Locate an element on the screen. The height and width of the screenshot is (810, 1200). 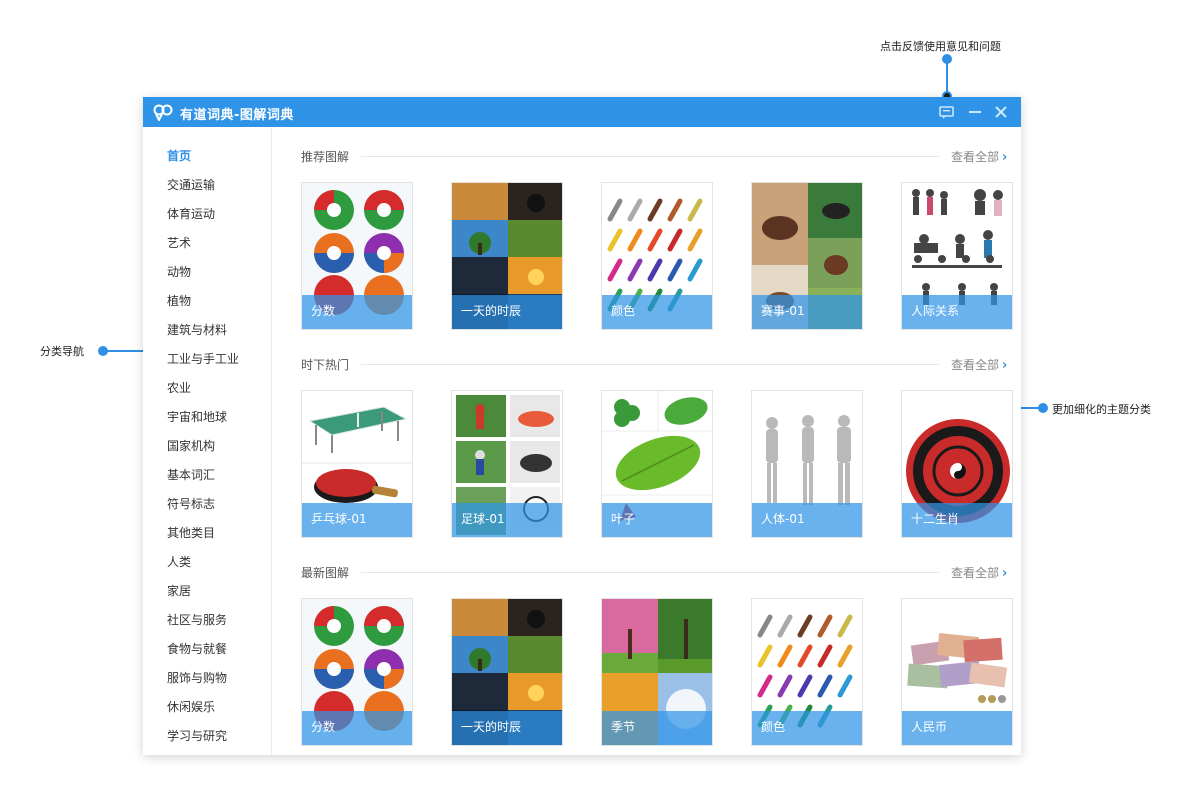
title-bar: 有道词典-图解词典 is located at coordinates (582, 112).